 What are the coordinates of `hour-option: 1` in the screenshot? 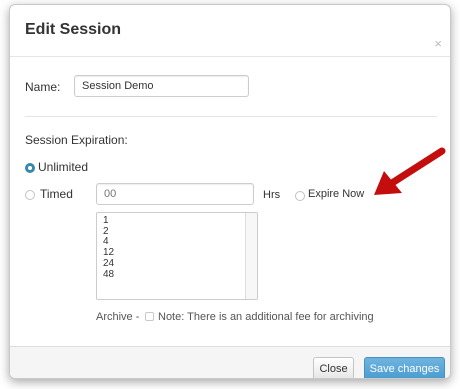 It's located at (180, 221).